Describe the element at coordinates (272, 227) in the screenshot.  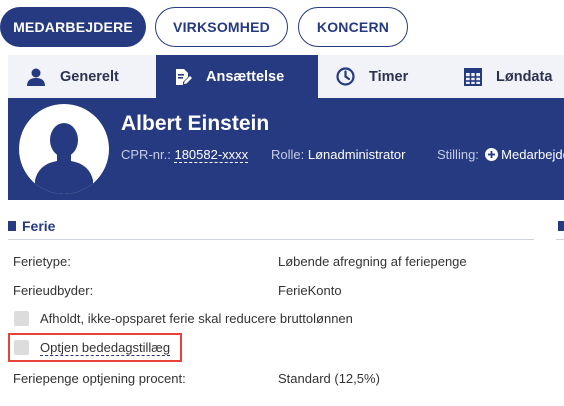
I see `ferie-section-header: Ferie` at that location.